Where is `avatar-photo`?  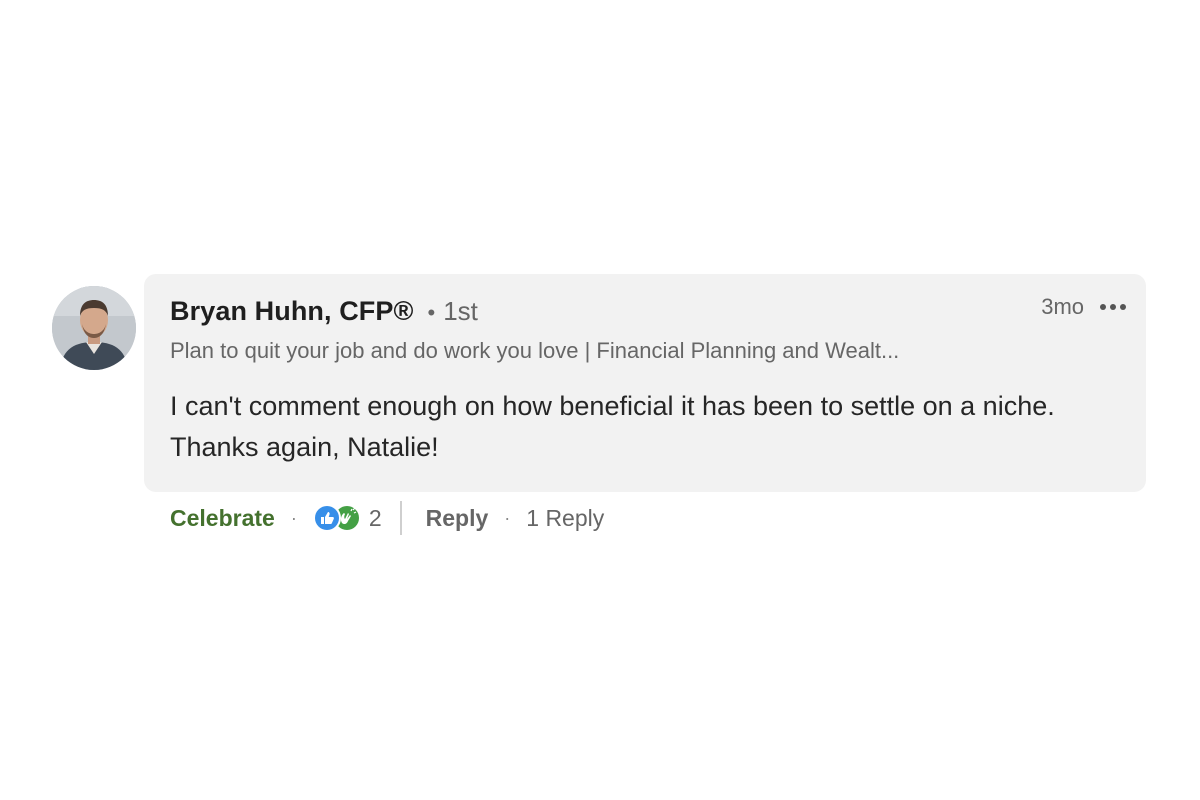 avatar-photo is located at coordinates (94, 328).